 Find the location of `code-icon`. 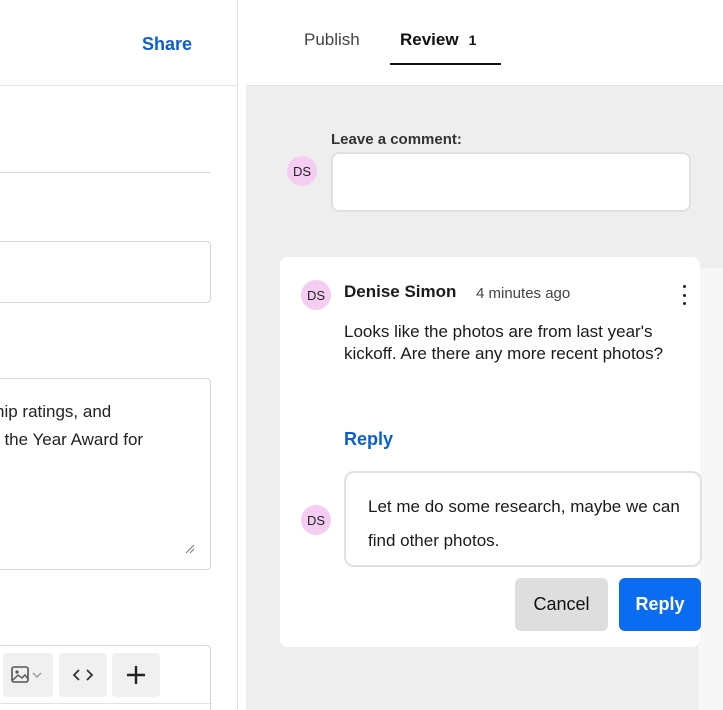

code-icon is located at coordinates (83, 675).